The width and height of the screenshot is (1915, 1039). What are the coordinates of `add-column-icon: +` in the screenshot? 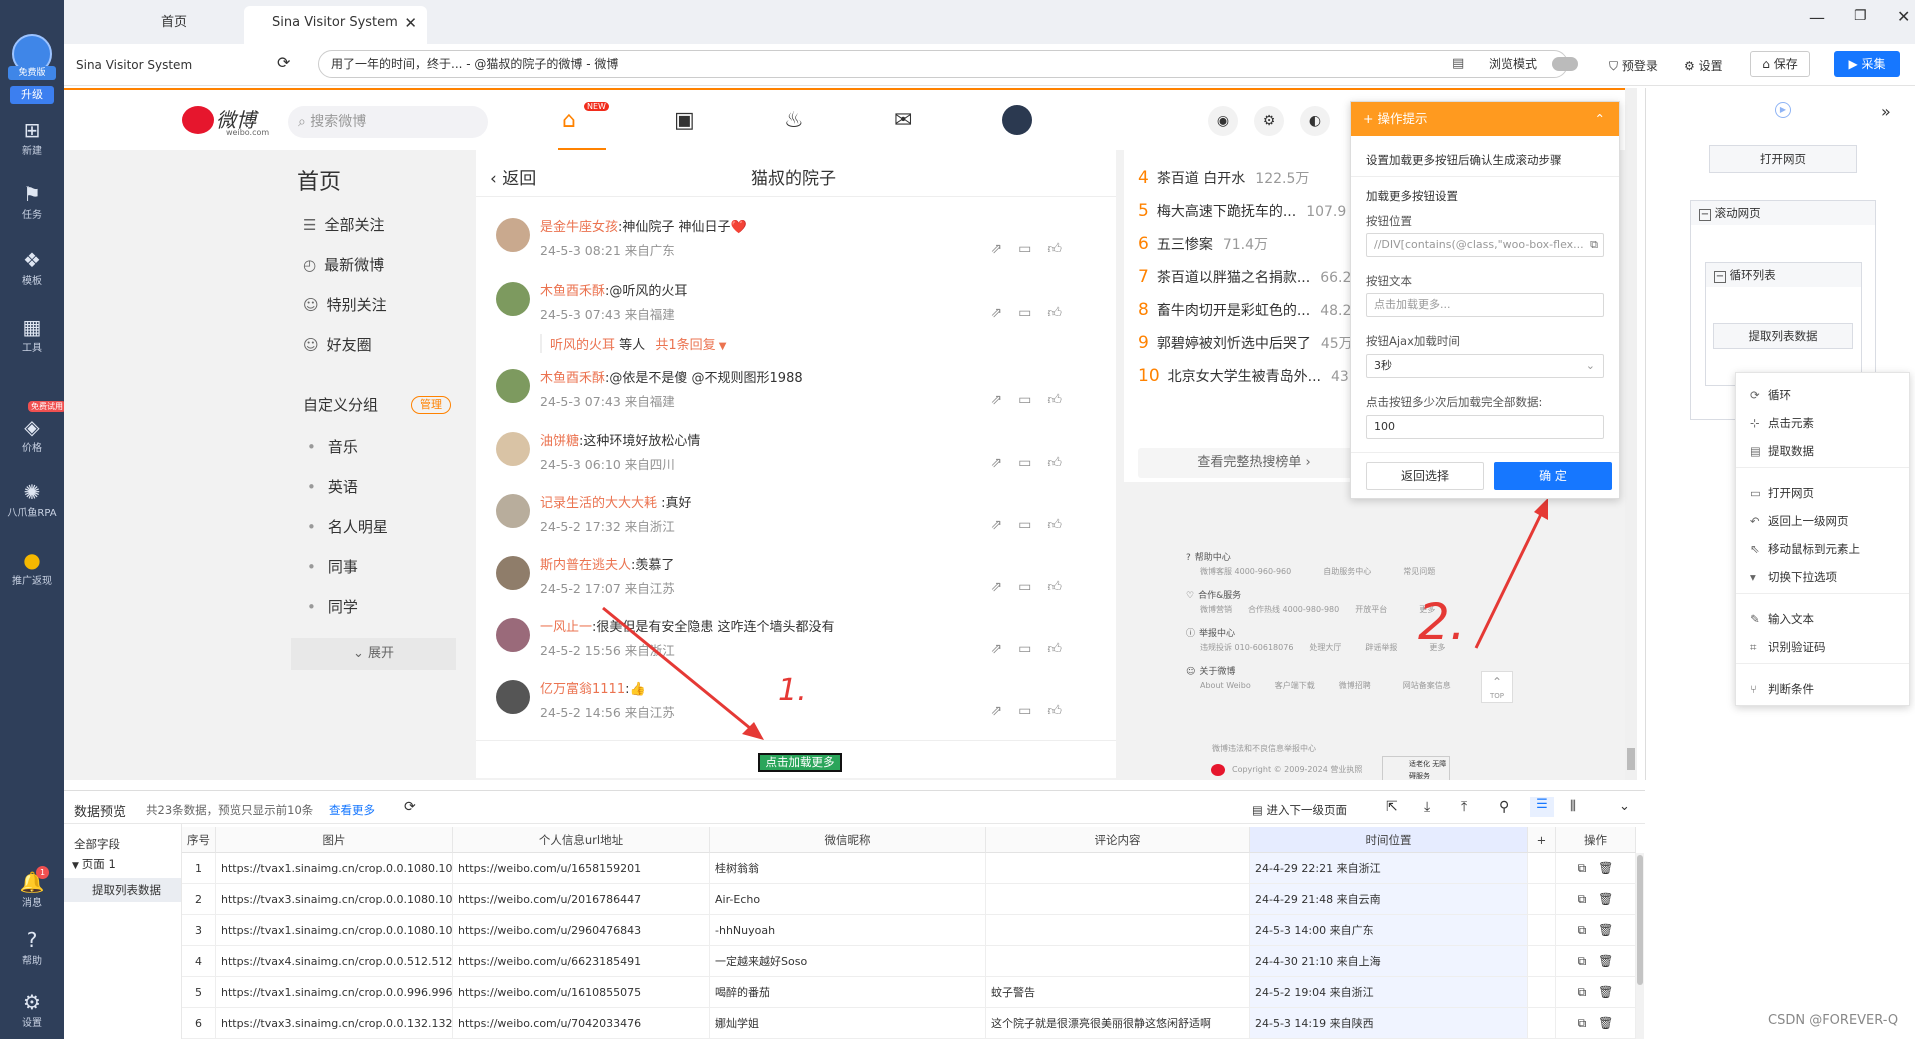 It's located at (1542, 840).